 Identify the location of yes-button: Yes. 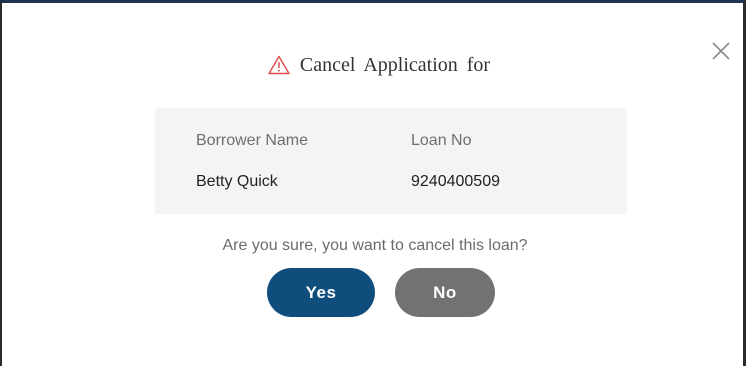
(321, 292).